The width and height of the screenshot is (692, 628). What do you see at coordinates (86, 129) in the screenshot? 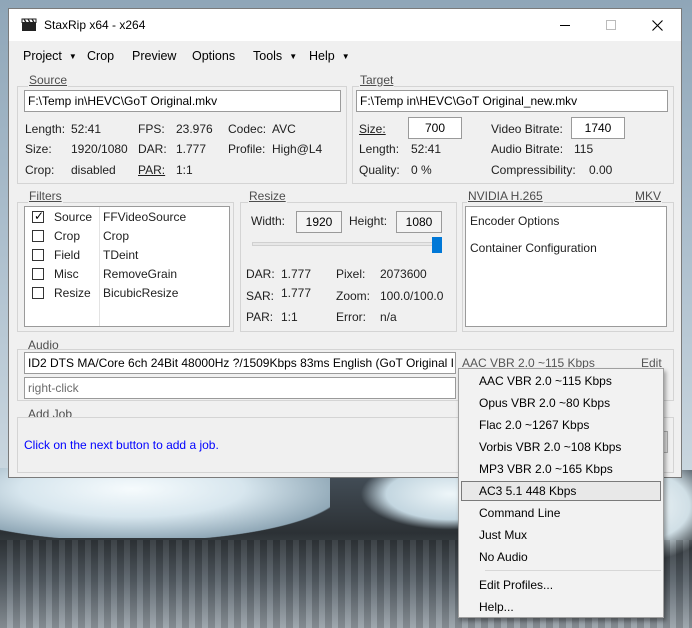
I see `source-length-value: 52:41` at bounding box center [86, 129].